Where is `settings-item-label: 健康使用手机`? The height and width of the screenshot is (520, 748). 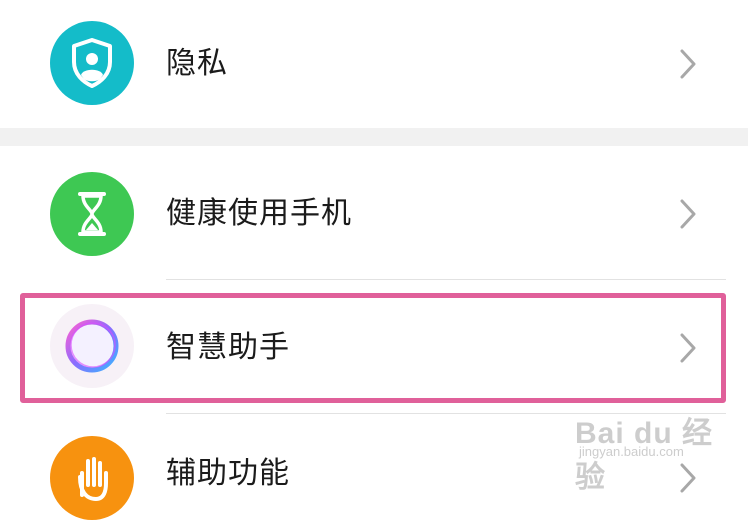 settings-item-label: 健康使用手机 is located at coordinates (259, 213).